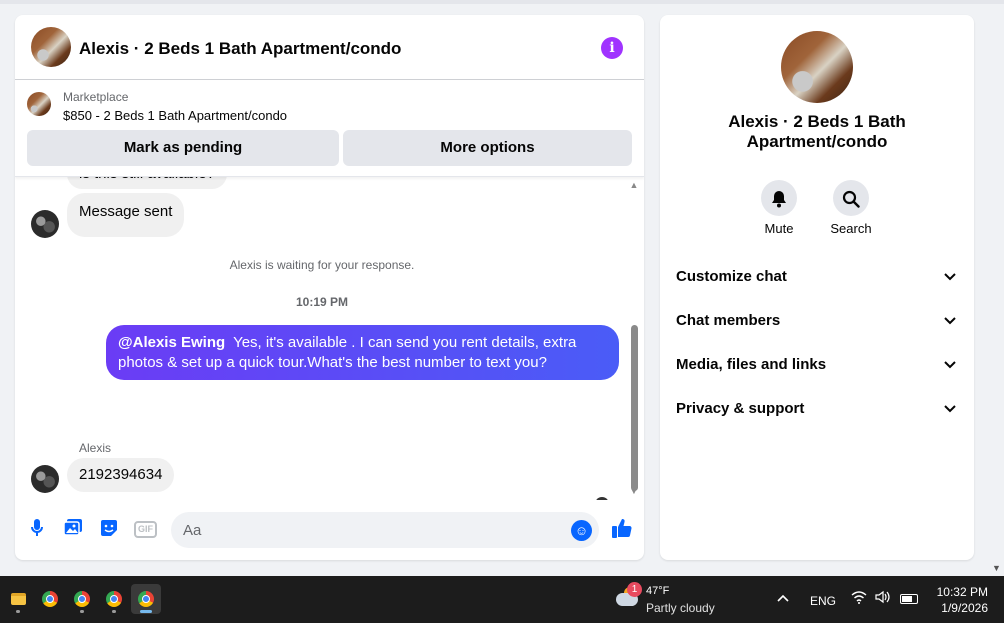  Describe the element at coordinates (39, 104) in the screenshot. I see `listing-thumbnail` at that location.